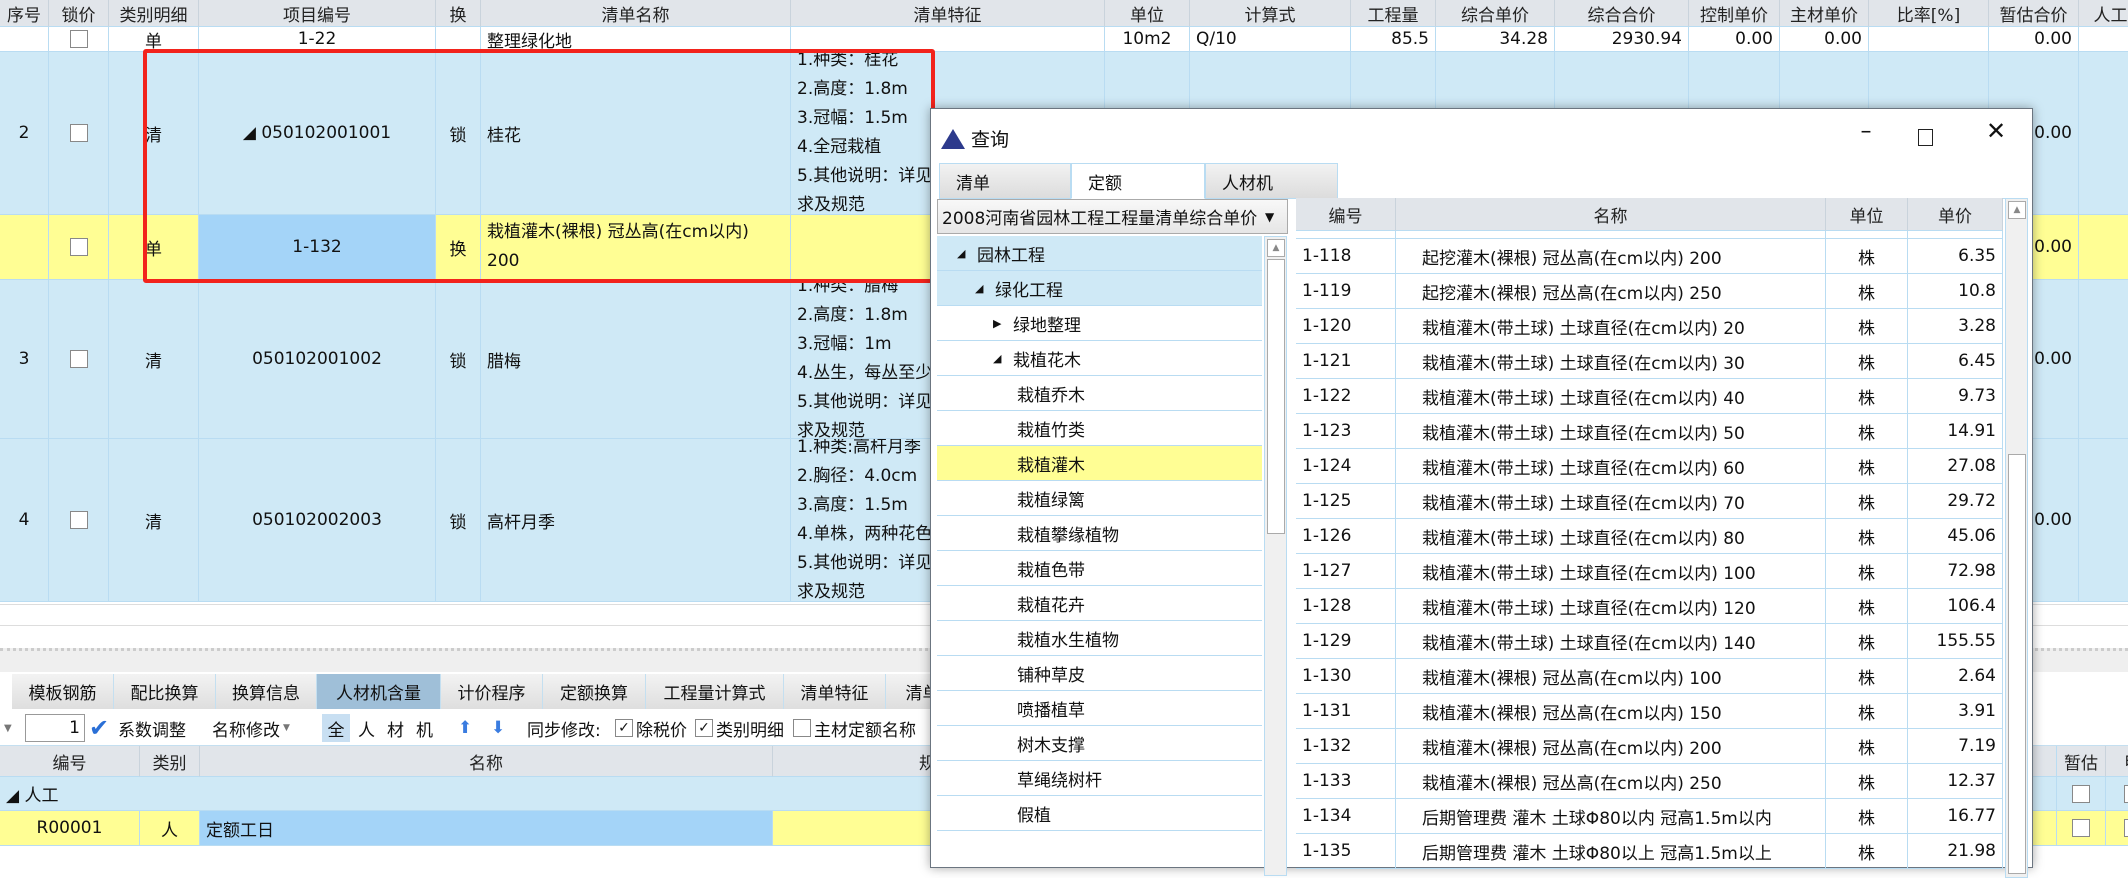 Image resolution: width=2128 pixels, height=878 pixels. Describe the element at coordinates (1276, 396) in the screenshot. I see `scroll-thumb` at that location.